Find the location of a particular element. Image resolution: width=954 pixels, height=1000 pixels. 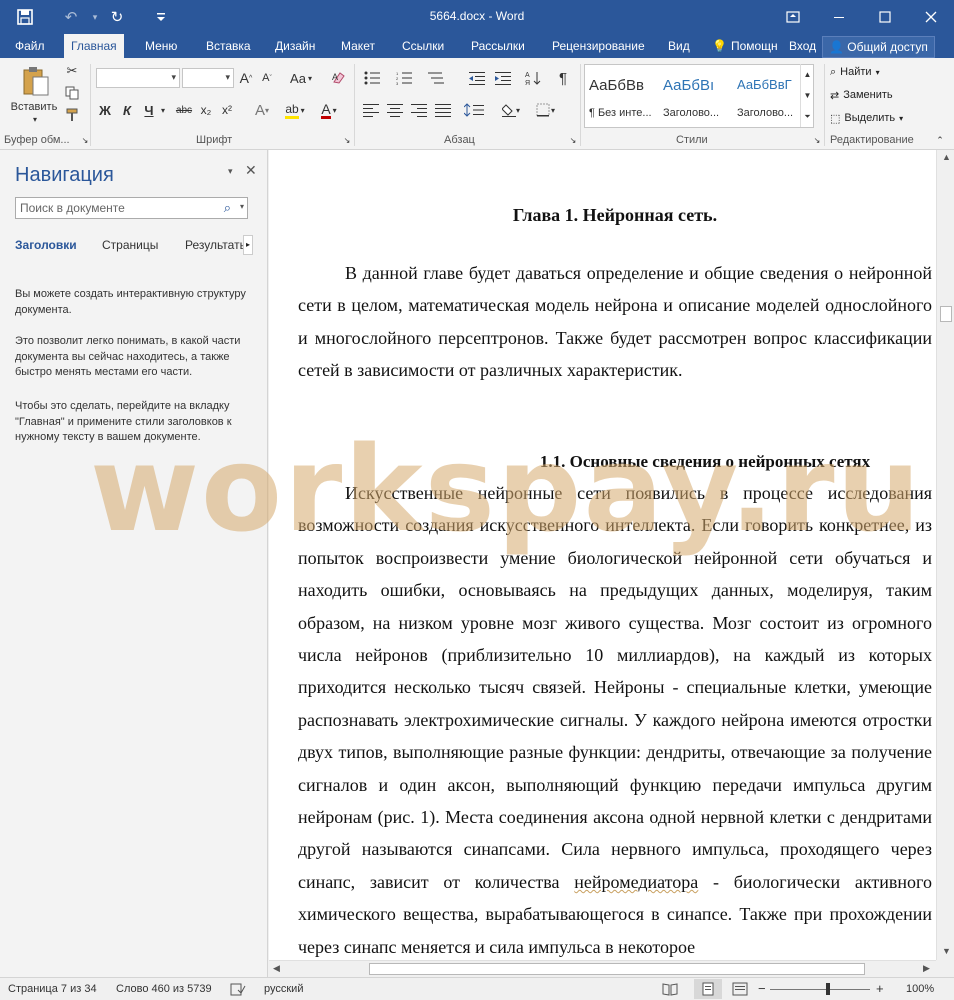

justify-icon is located at coordinates (443, 110).